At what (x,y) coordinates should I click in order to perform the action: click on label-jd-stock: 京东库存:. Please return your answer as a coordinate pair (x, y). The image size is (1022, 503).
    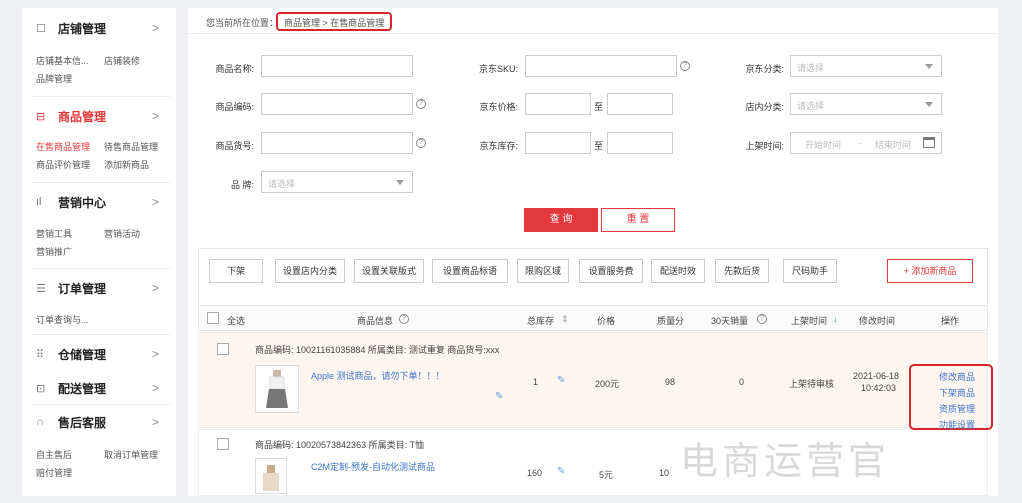
    Looking at the image, I should click on (498, 146).